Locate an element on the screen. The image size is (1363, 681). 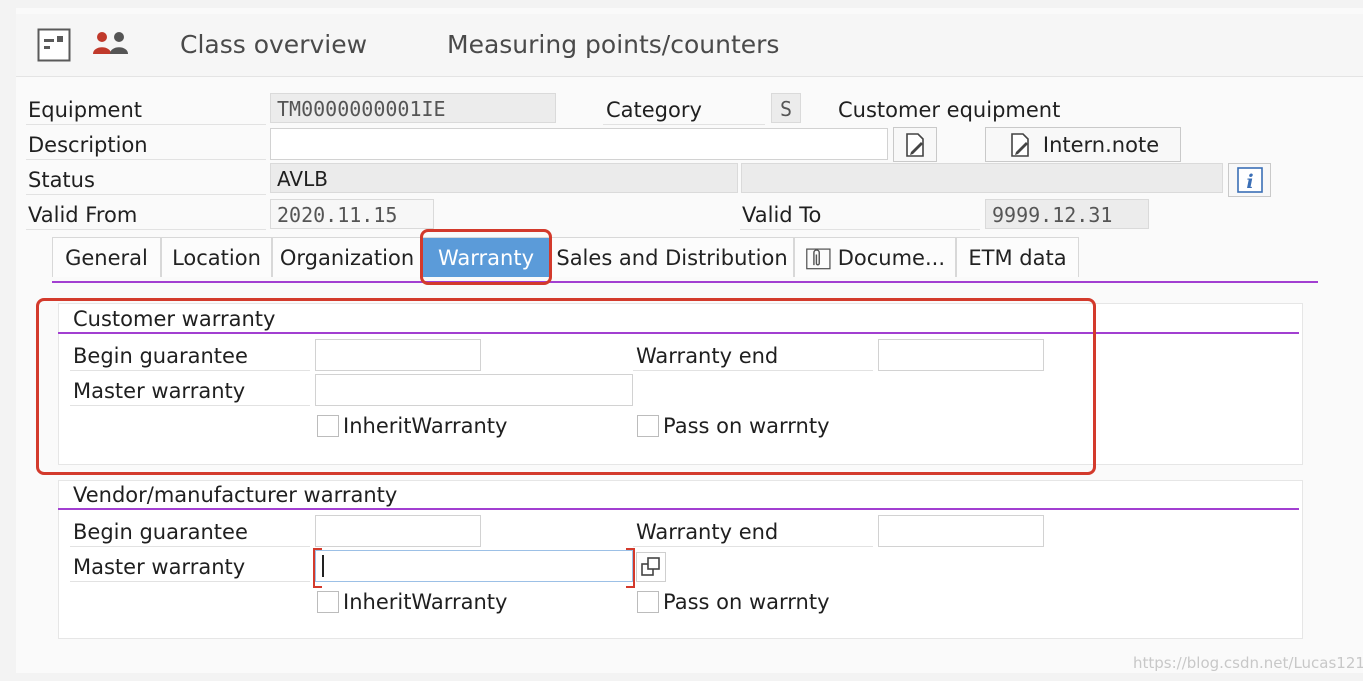
valid-to-field: 9999.12.31 is located at coordinates (1067, 214).